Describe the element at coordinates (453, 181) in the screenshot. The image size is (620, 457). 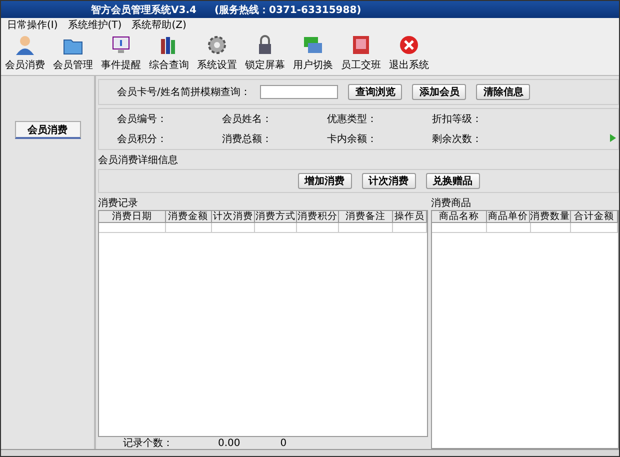
I see `action-button: 兑换赠品` at that location.